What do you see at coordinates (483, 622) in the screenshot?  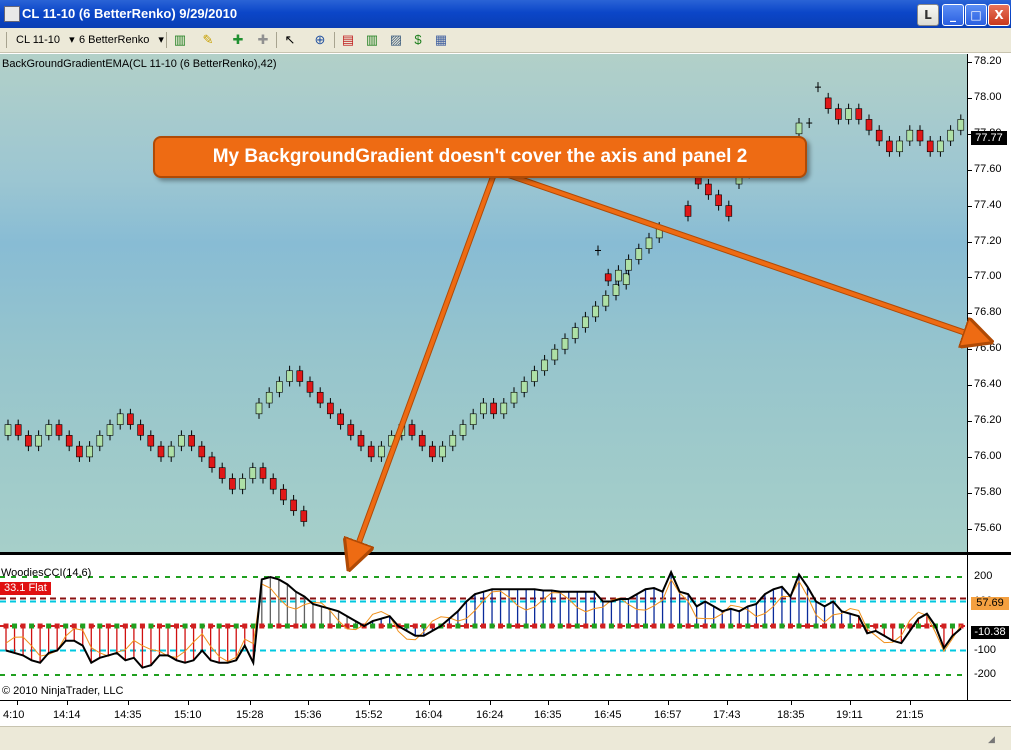 I see `cci-chart` at bounding box center [483, 622].